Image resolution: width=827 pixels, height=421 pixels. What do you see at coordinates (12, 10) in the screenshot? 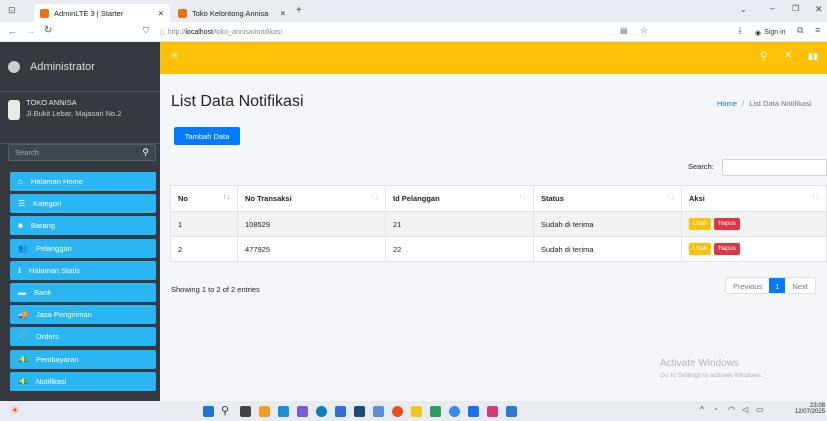
I see `tab-overview-icon: ⊡` at bounding box center [12, 10].